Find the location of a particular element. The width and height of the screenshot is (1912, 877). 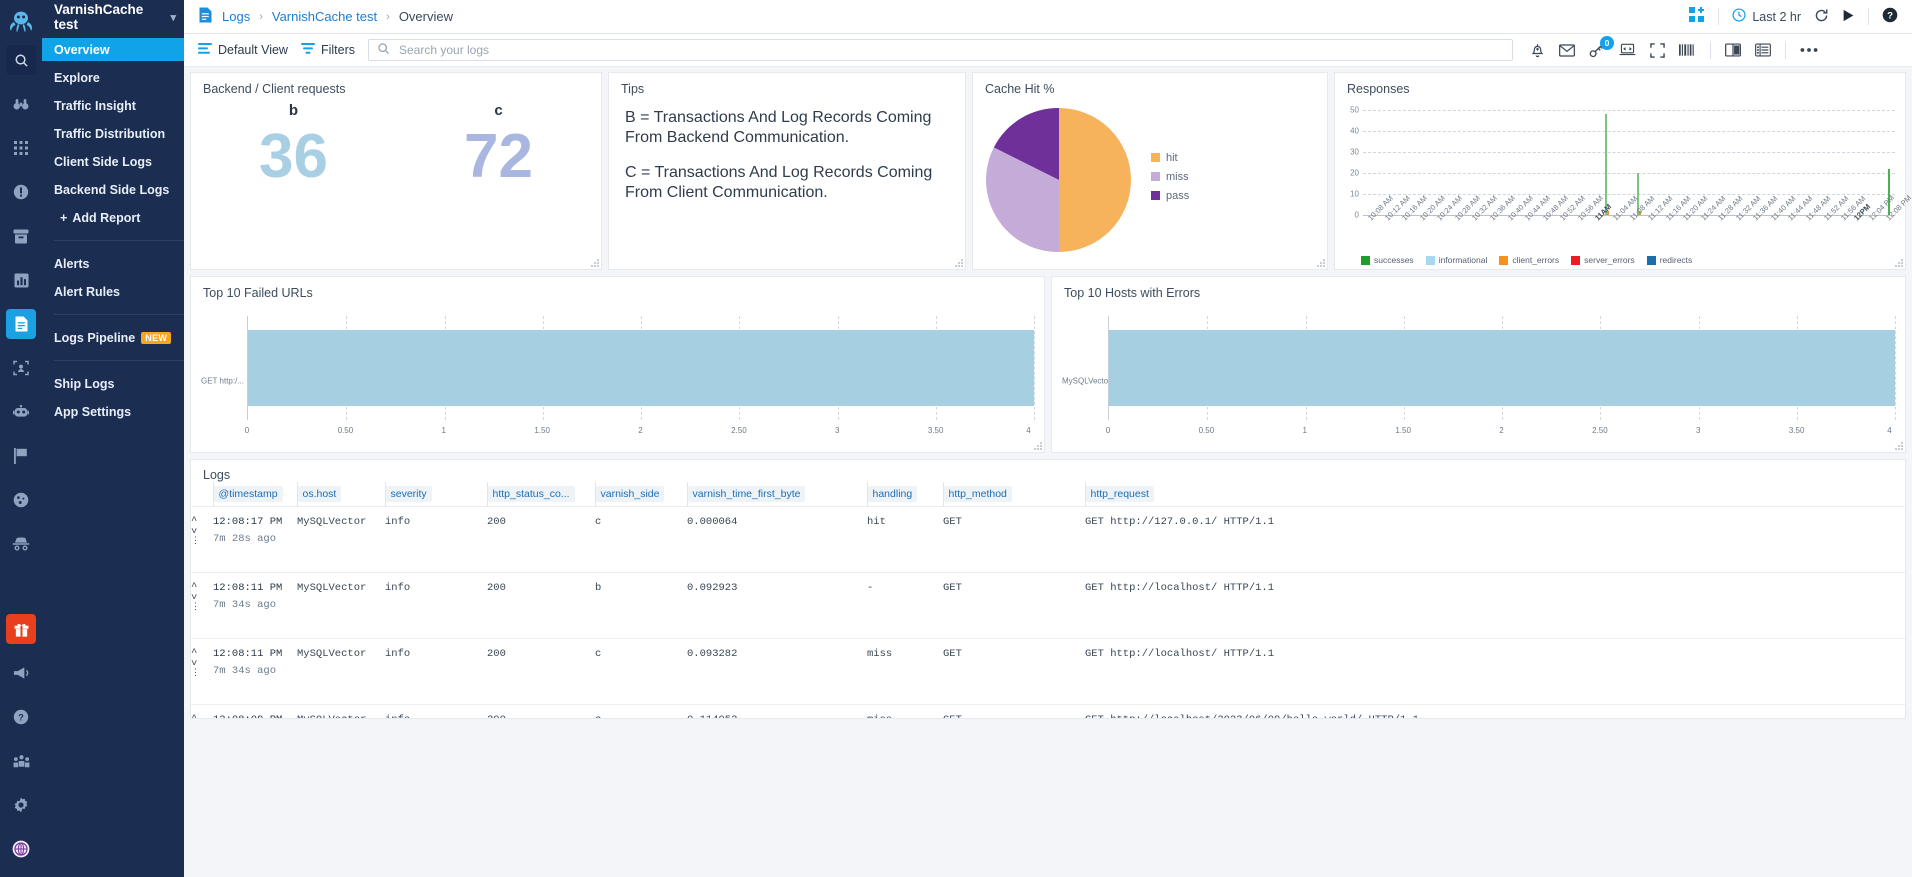

legend-item-server-errors: server_errors is located at coordinates (1603, 260).